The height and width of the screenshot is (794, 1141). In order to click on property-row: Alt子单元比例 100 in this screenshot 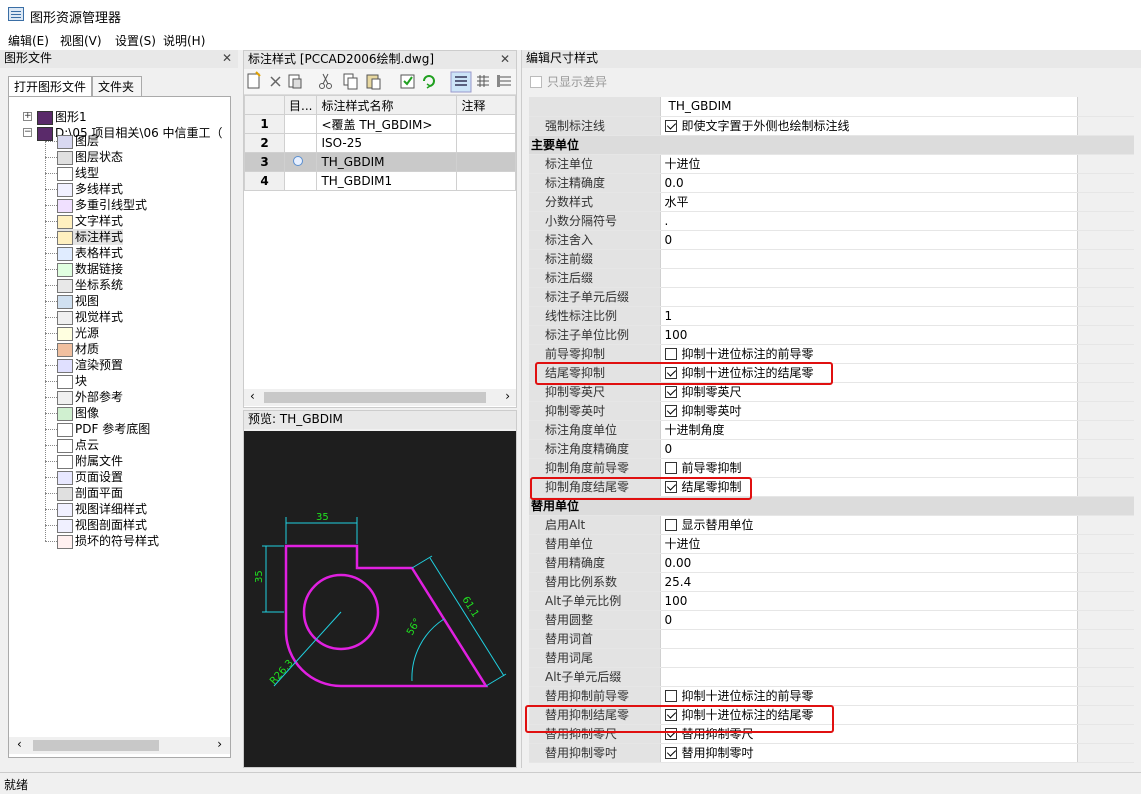, I will do `click(831, 601)`.